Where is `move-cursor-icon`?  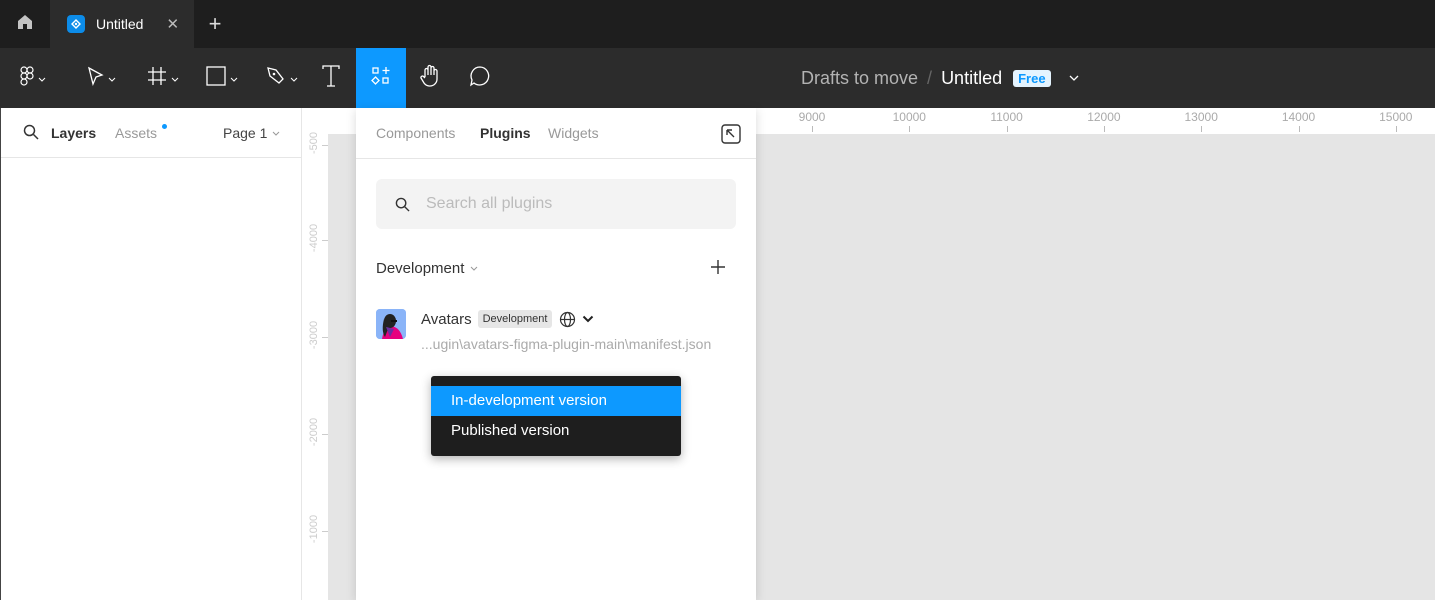 move-cursor-icon is located at coordinates (95, 78).